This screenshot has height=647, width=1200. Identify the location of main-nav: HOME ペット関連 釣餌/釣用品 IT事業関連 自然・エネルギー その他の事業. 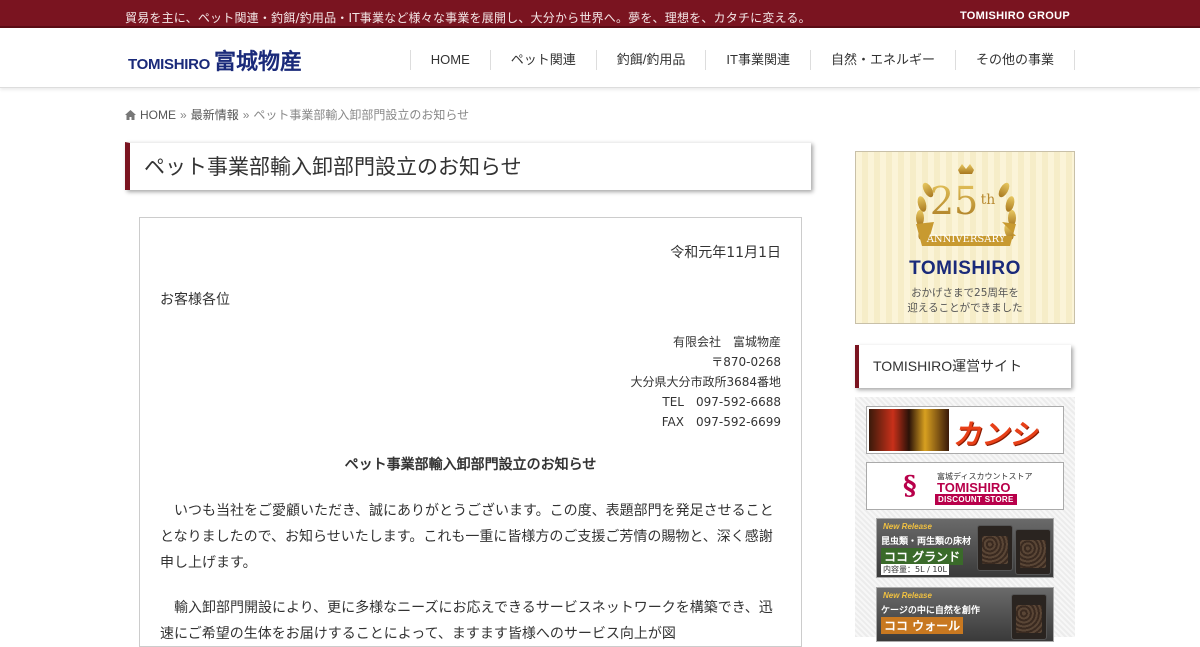
(742, 60).